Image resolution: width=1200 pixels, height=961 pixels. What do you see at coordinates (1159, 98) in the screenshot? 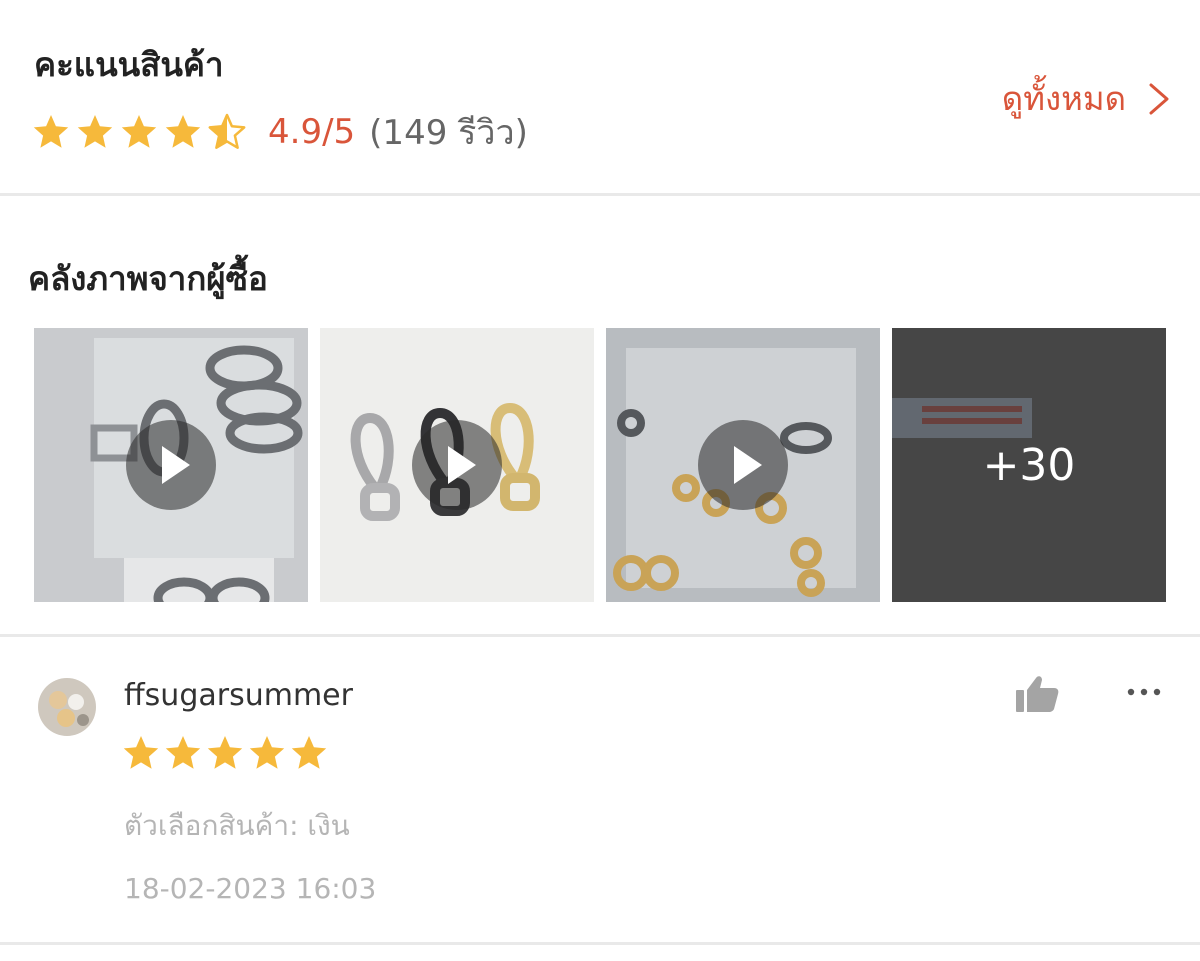
I see `chevron-right-icon` at bounding box center [1159, 98].